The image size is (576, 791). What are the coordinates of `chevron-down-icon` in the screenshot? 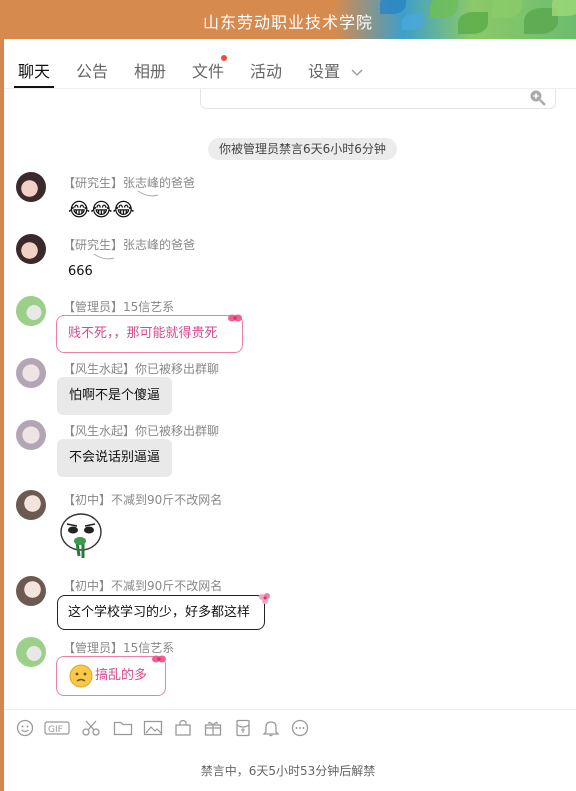 It's located at (357, 72).